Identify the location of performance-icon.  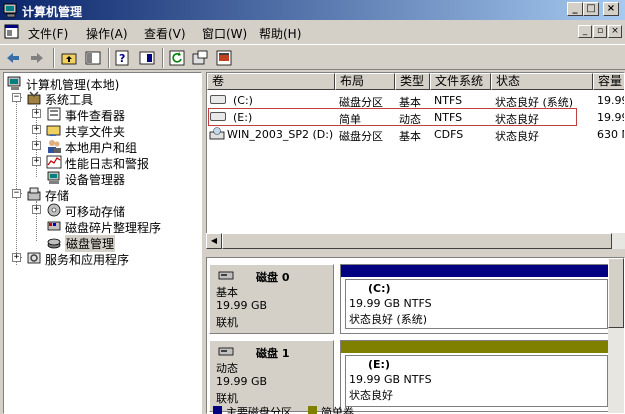
(54, 162).